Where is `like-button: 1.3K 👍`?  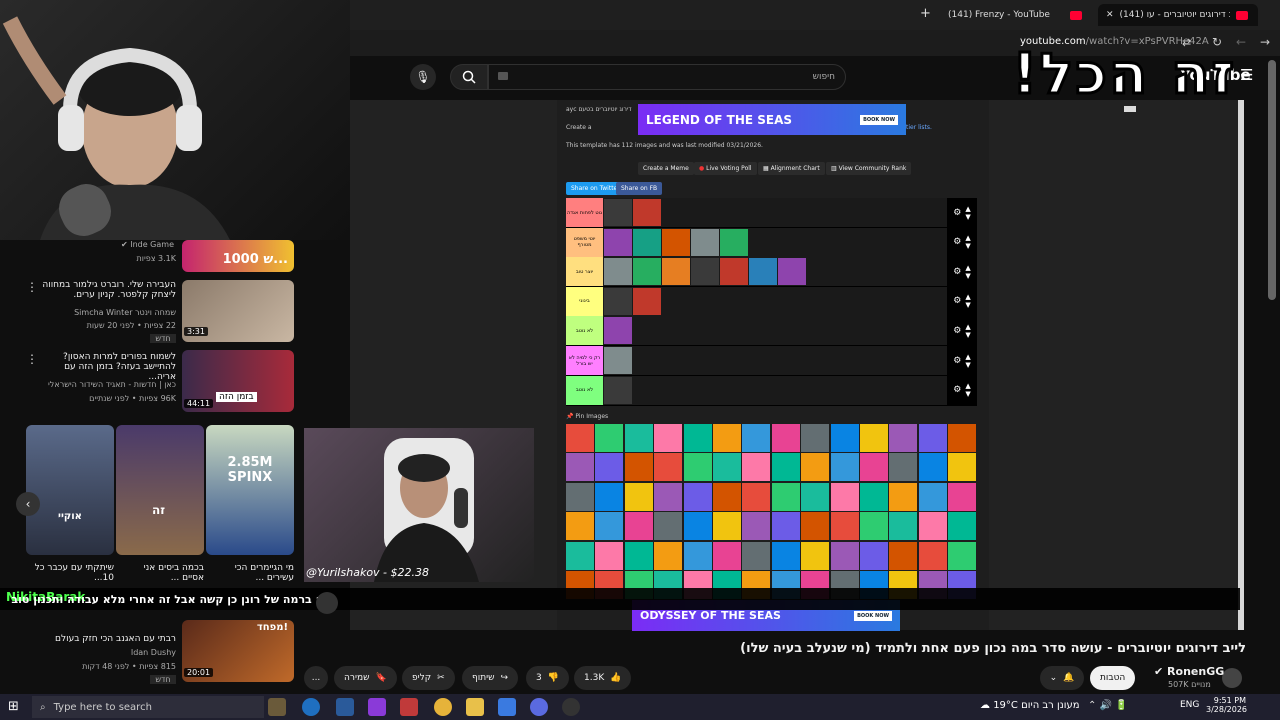 like-button: 1.3K 👍 is located at coordinates (603, 678).